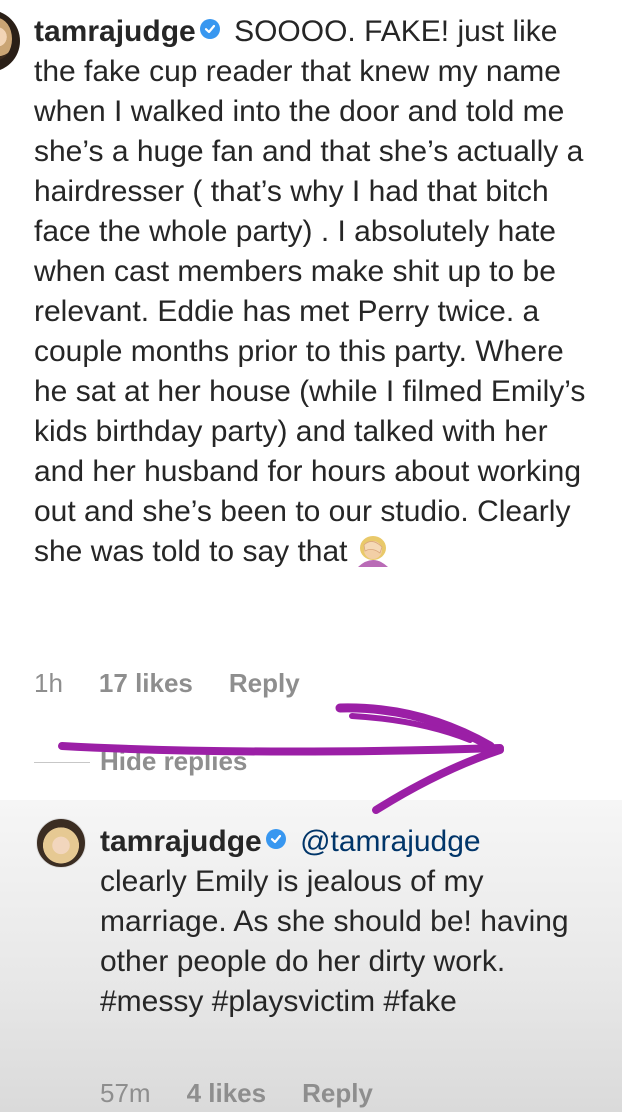 The width and height of the screenshot is (622, 1112). What do you see at coordinates (227, 1093) in the screenshot?
I see `reply-likes: 4 likes` at bounding box center [227, 1093].